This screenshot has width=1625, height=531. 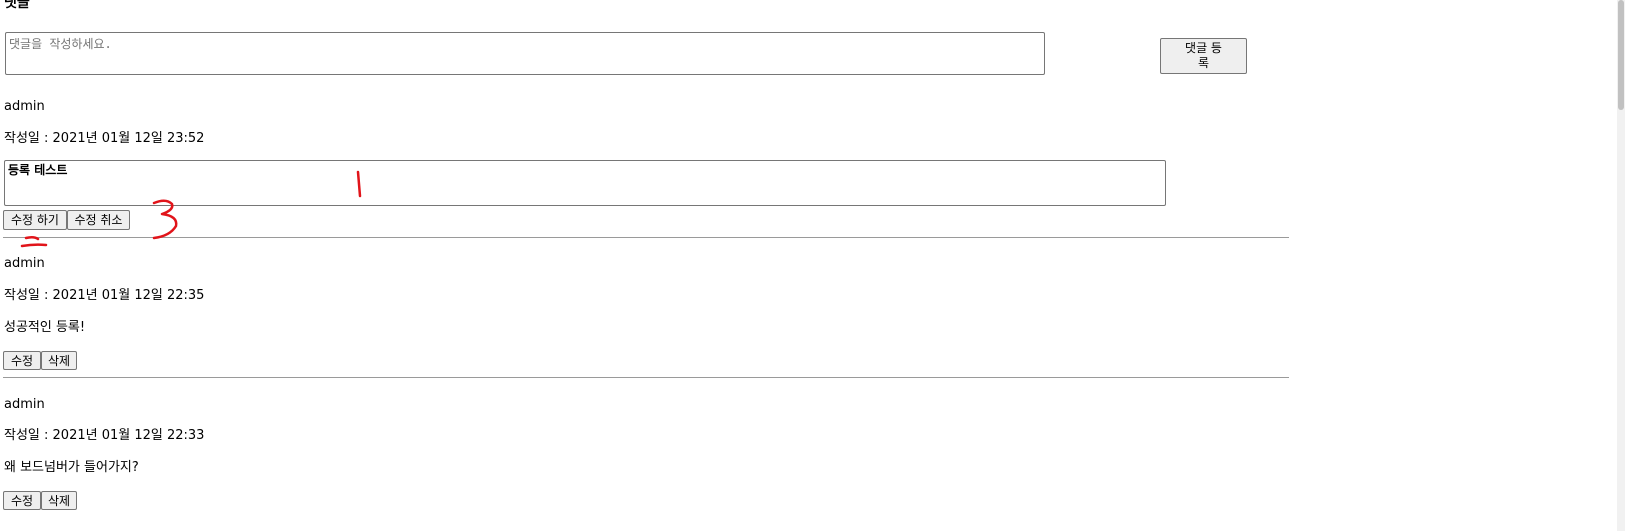 What do you see at coordinates (191, 209) in the screenshot?
I see `red-annotation-overlay` at bounding box center [191, 209].